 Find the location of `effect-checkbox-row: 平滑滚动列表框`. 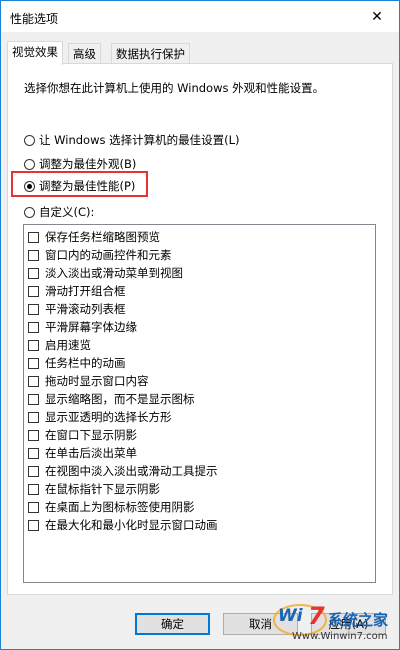

effect-checkbox-row: 平滑滚动列表框 is located at coordinates (77, 309).